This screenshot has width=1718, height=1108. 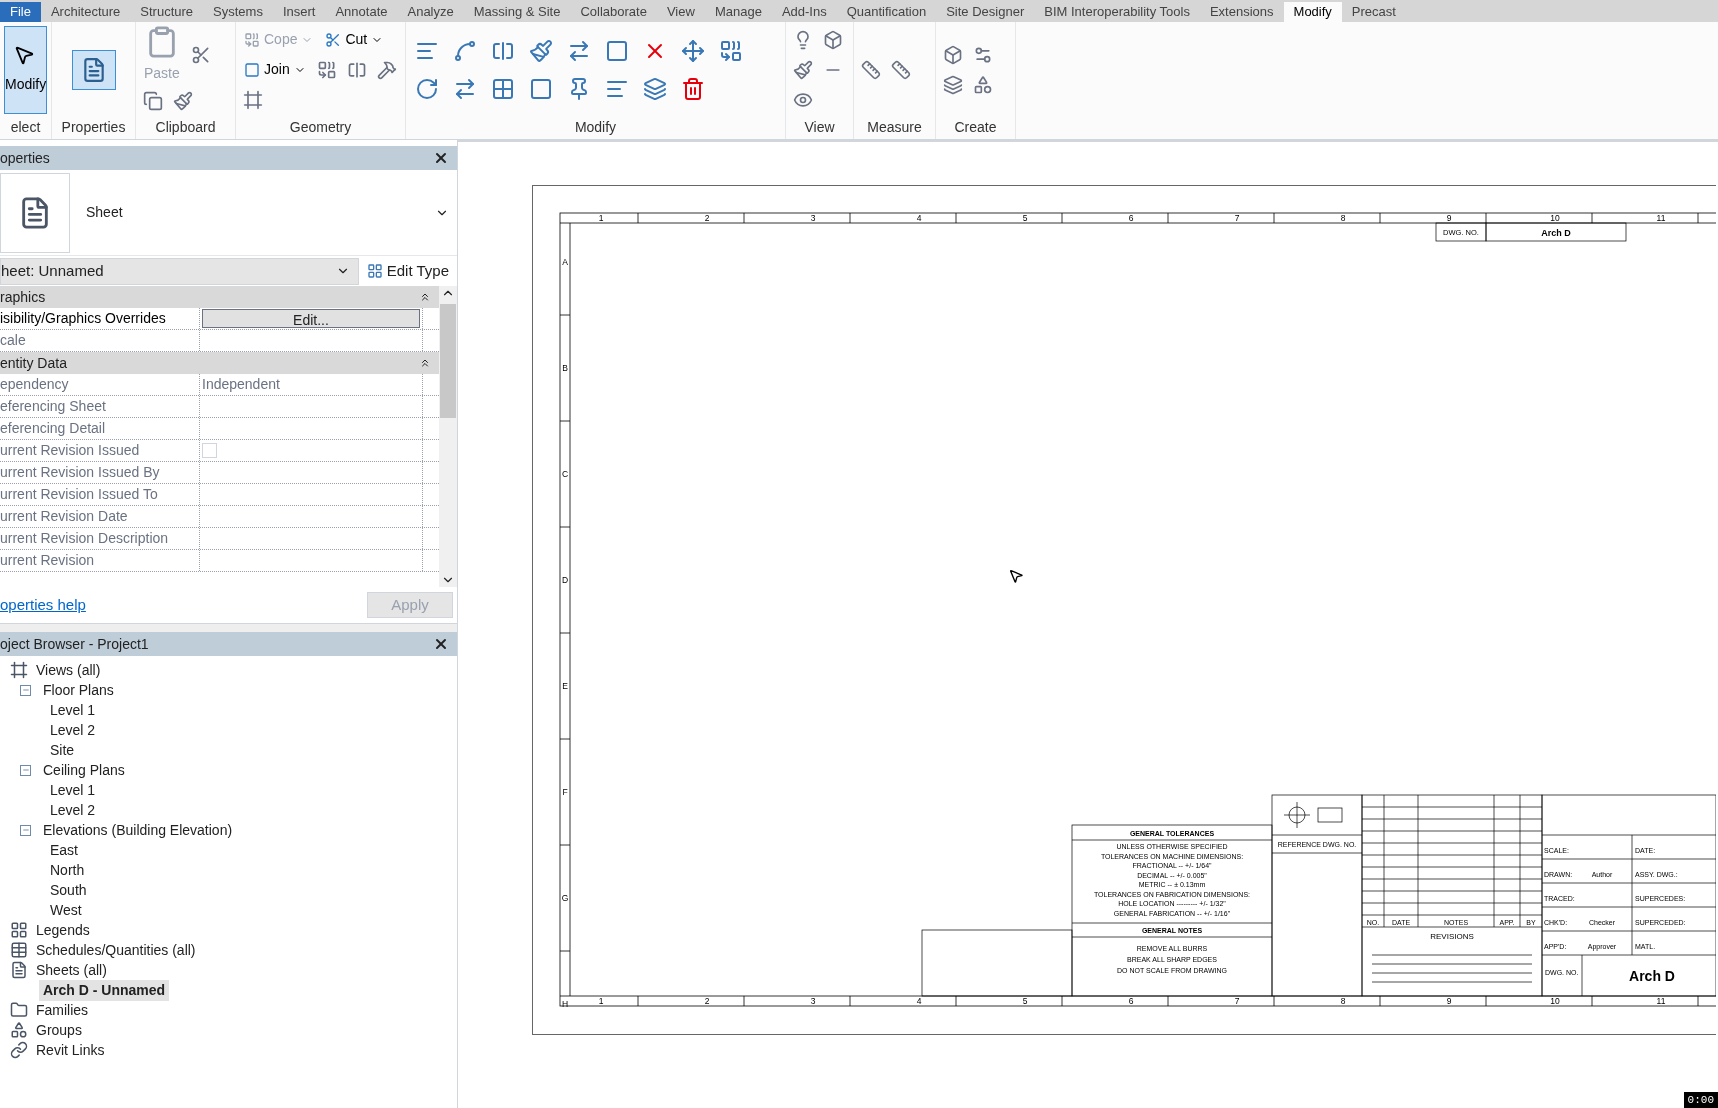 I want to click on grid-label: 1, so click(x=601, y=1001).